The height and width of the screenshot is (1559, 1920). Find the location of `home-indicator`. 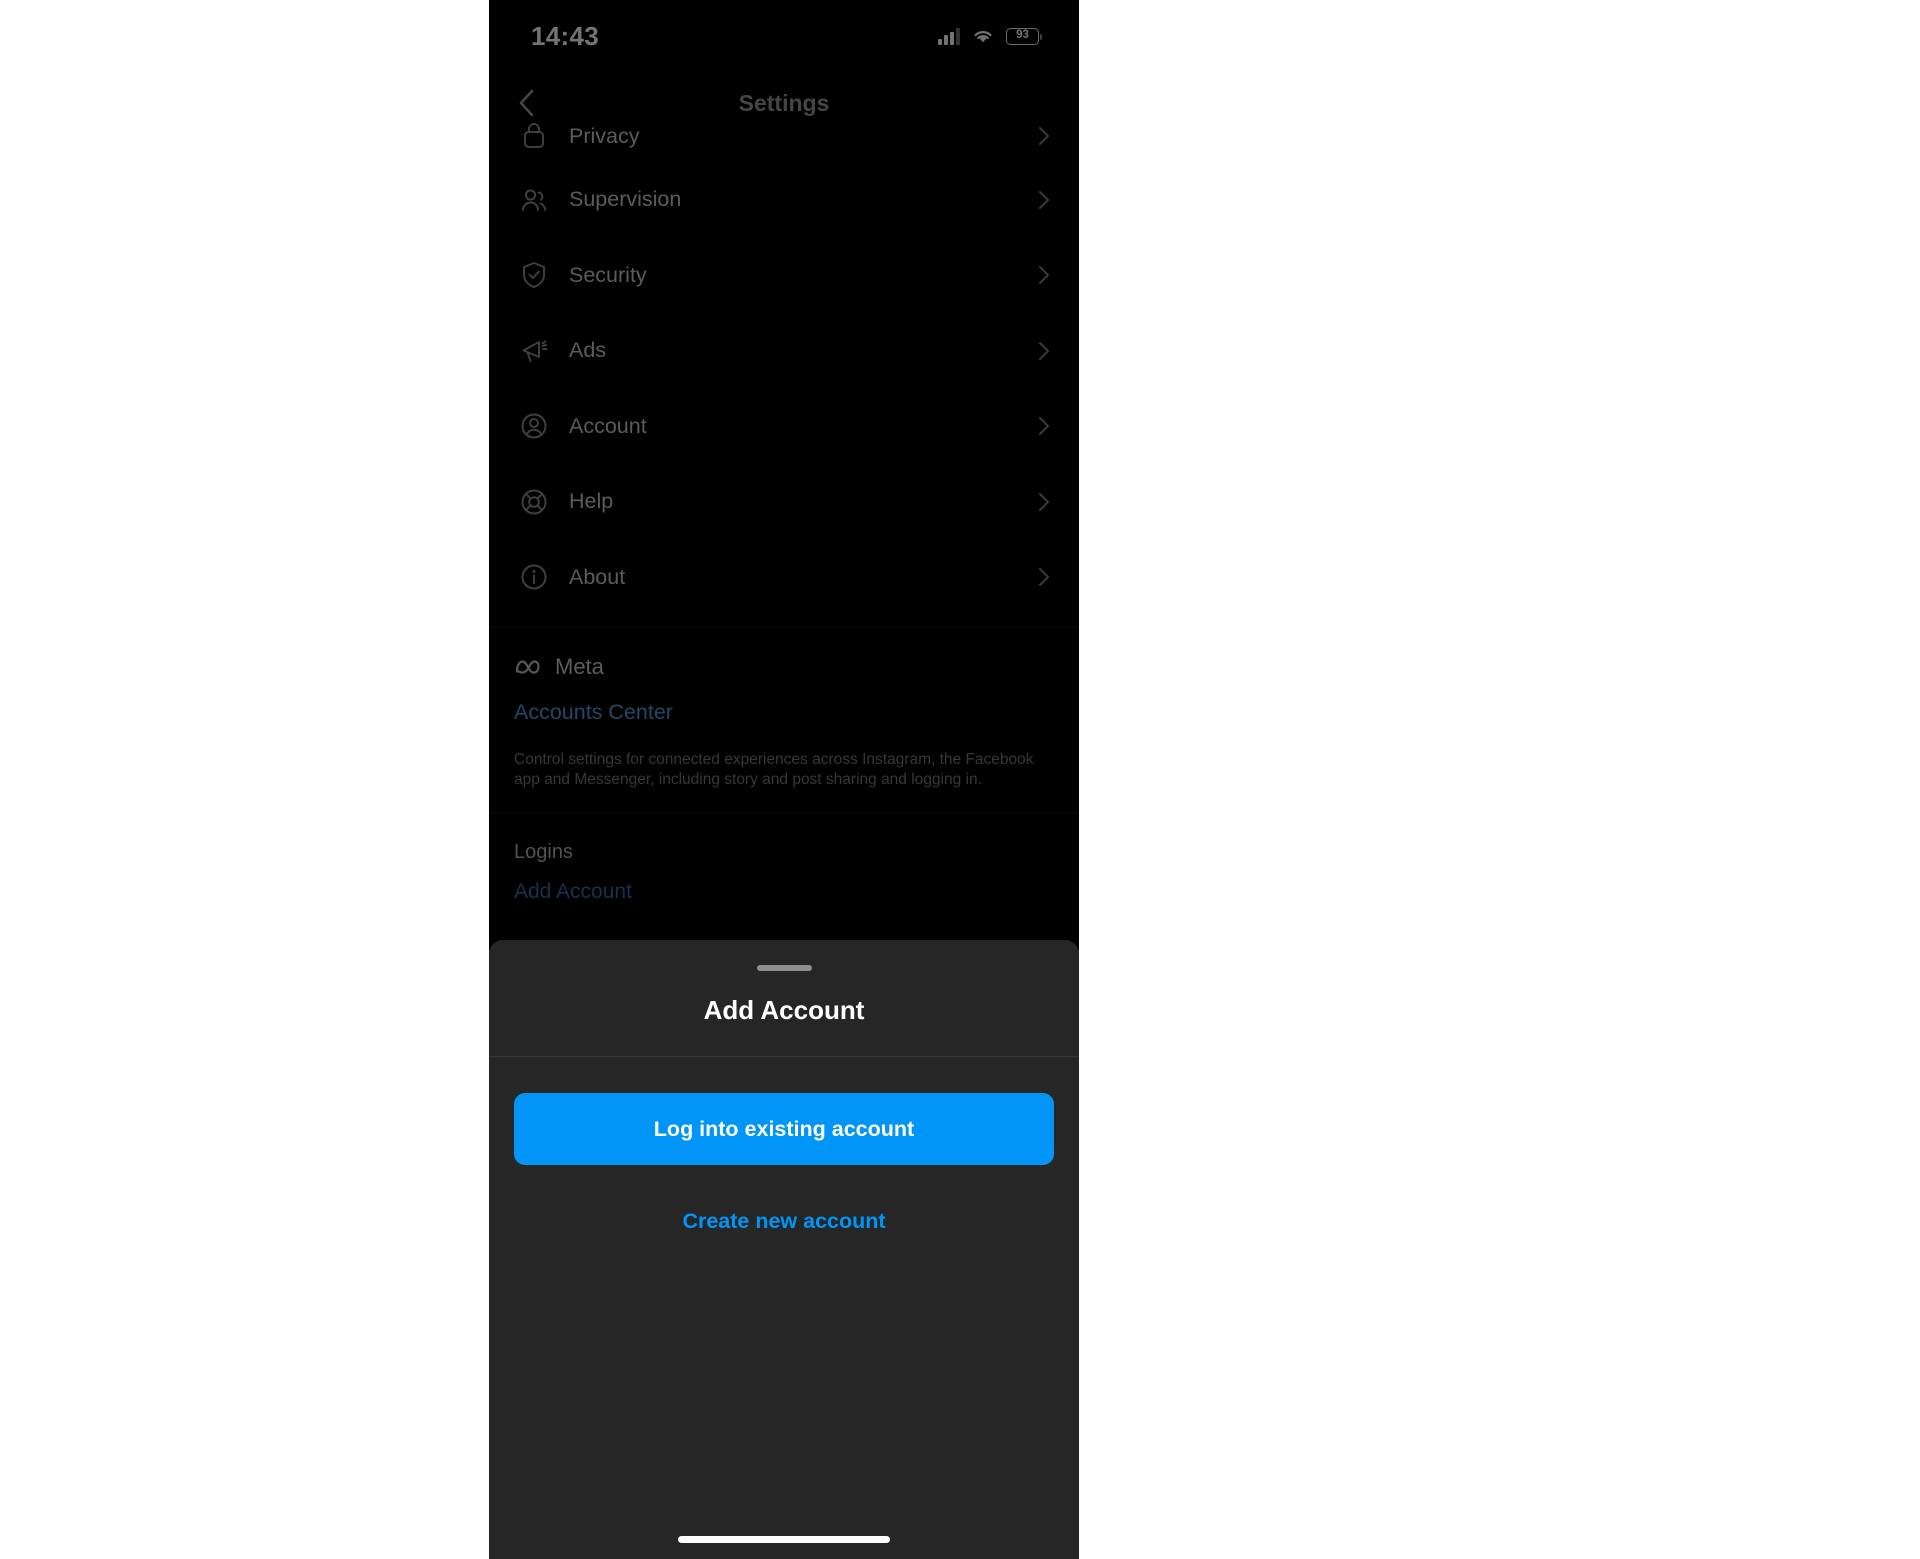

home-indicator is located at coordinates (784, 1539).